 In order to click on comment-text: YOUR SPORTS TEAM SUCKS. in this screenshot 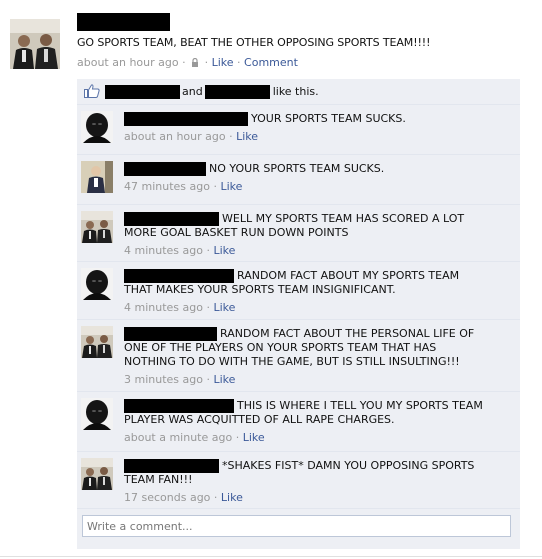, I will do `click(328, 118)`.